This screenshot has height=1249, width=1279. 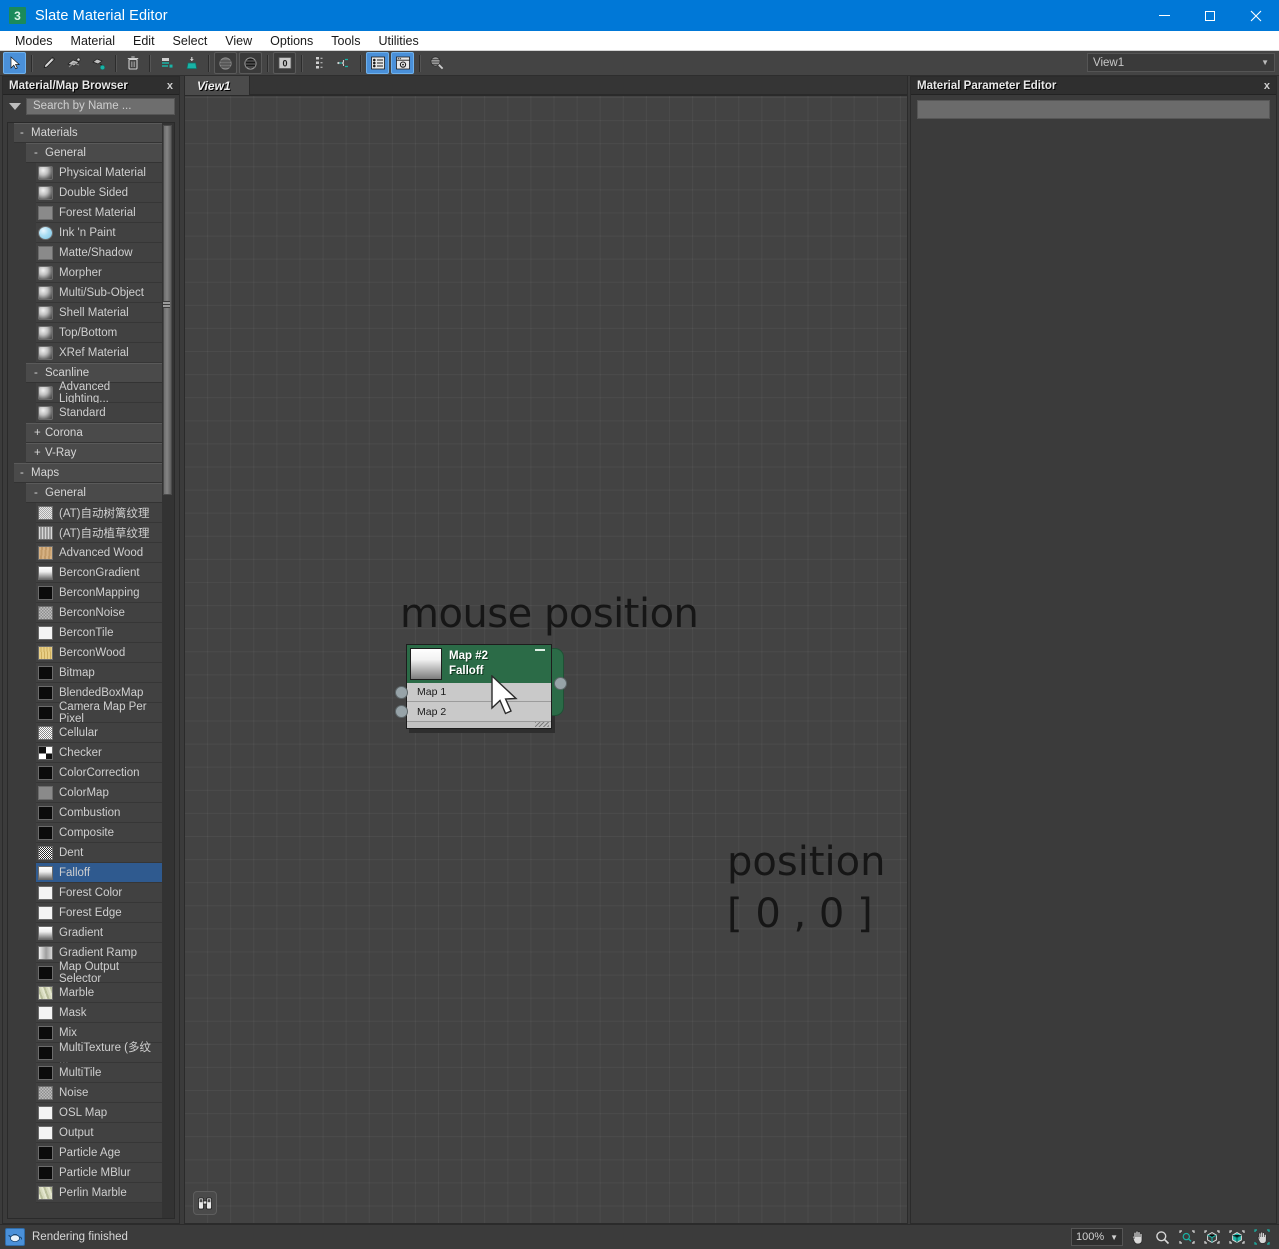 What do you see at coordinates (1164, 15) in the screenshot?
I see `minimize-button` at bounding box center [1164, 15].